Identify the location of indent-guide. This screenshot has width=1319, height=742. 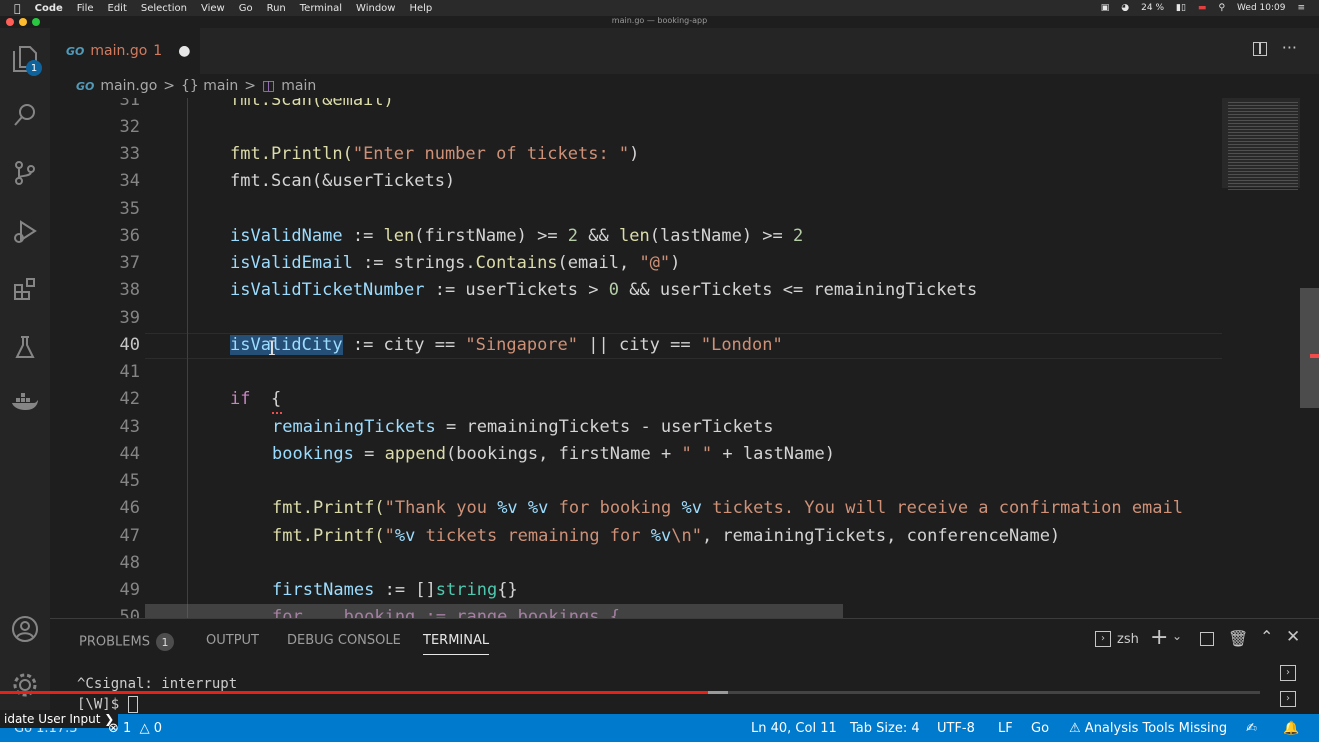
(187, 358).